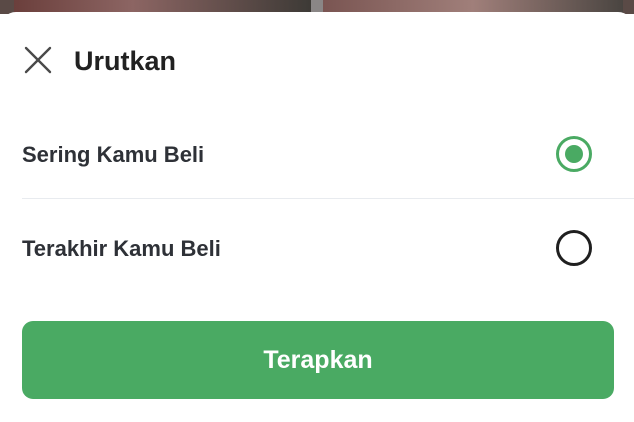  Describe the element at coordinates (574, 248) in the screenshot. I see `radio-button-unselected` at that location.